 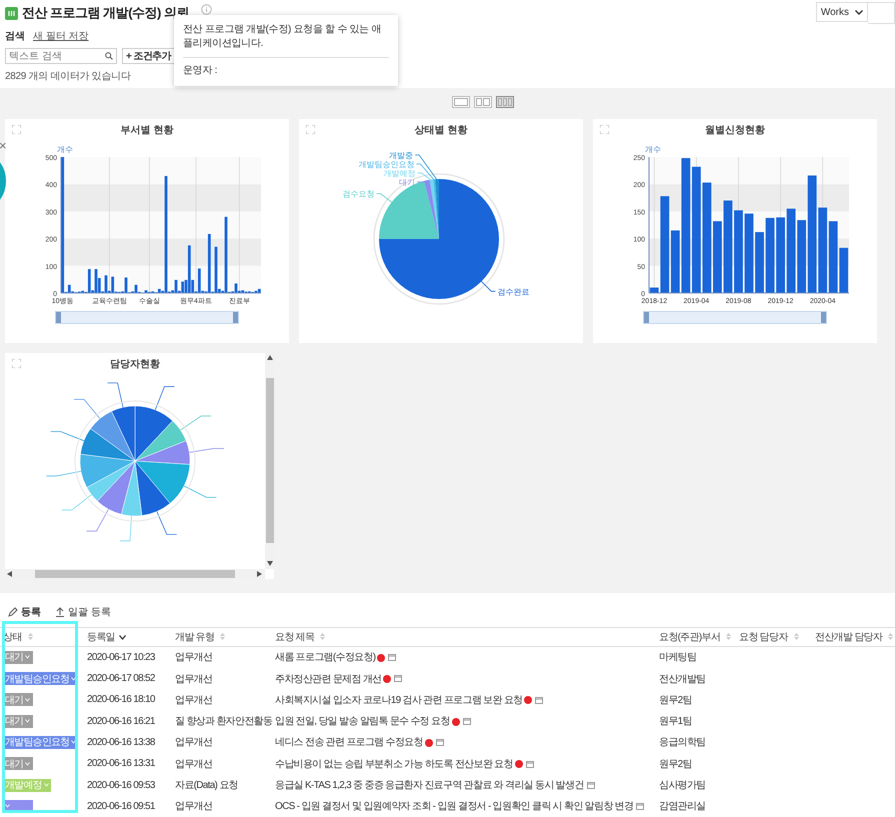 I want to click on table-cell-text: 2020-06-16 18:10, so click(x=121, y=700).